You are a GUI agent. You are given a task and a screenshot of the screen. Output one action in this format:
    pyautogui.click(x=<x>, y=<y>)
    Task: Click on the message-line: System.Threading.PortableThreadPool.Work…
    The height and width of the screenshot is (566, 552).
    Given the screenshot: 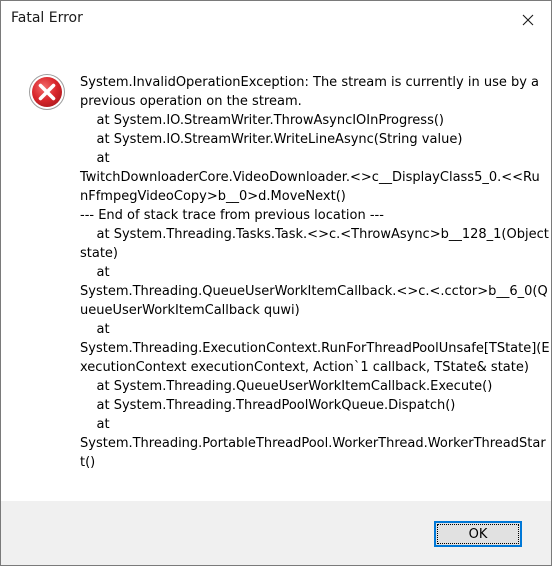 What is the action you would take?
    pyautogui.click(x=313, y=443)
    